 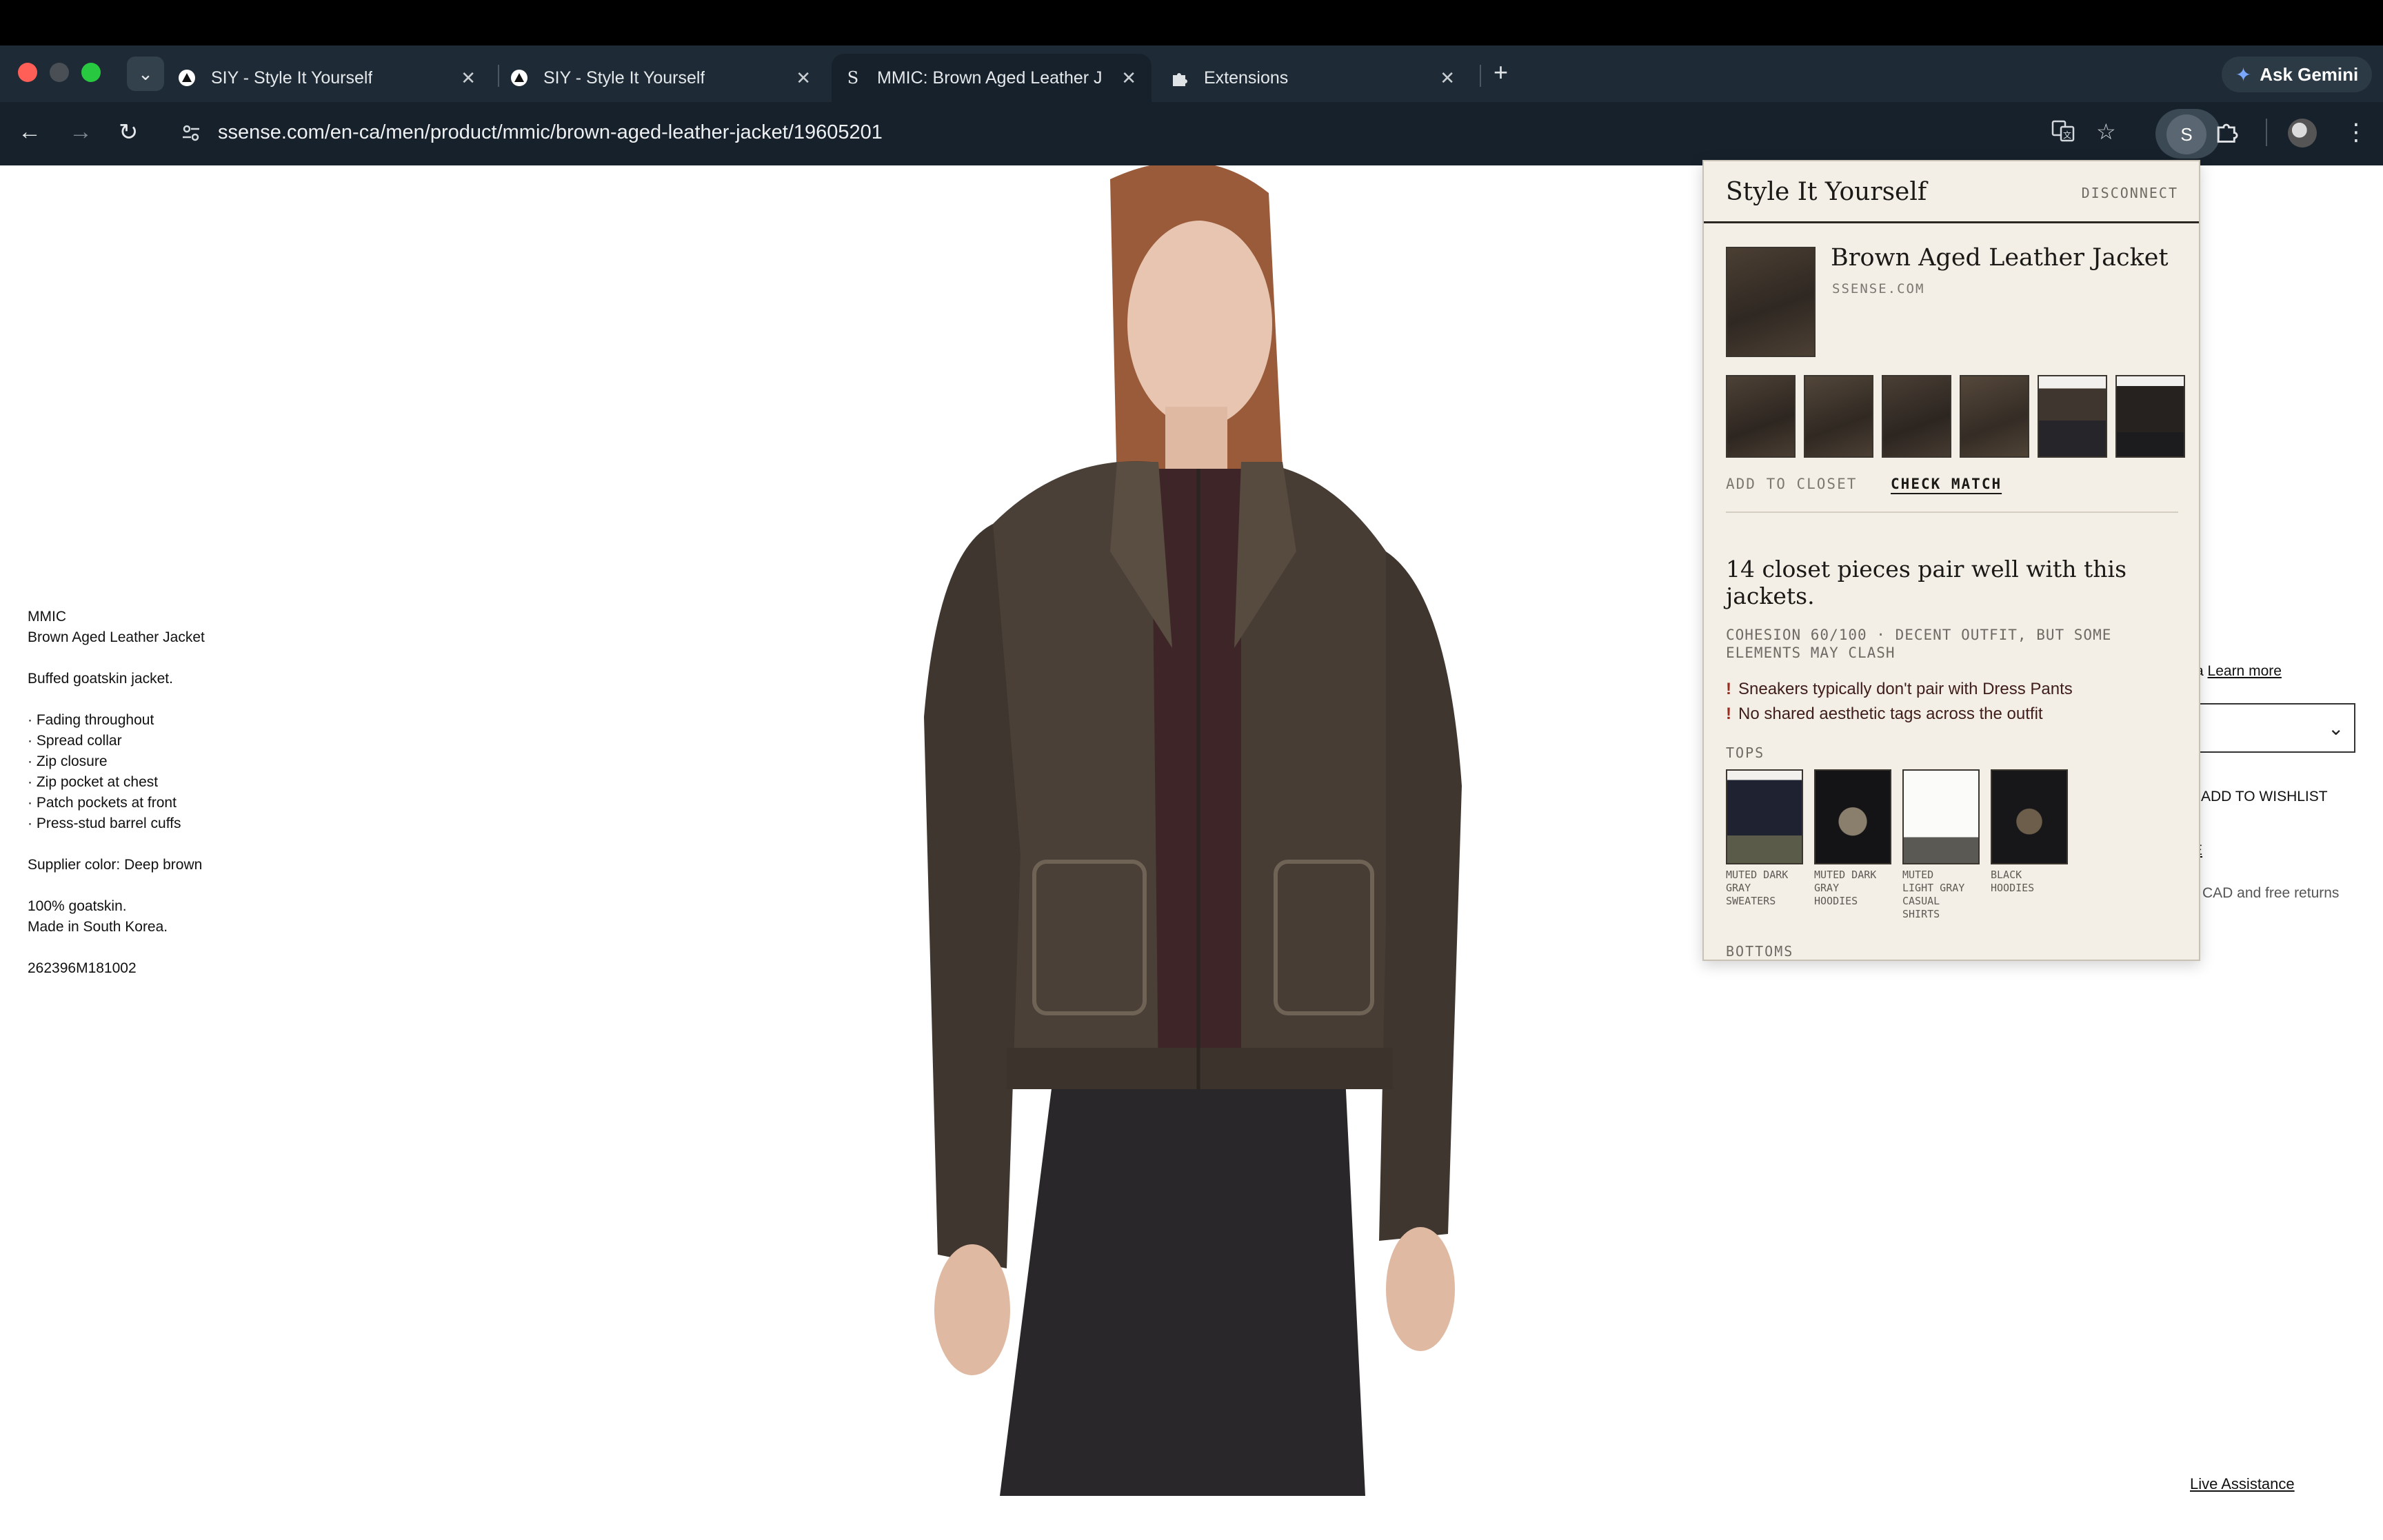 What do you see at coordinates (80, 132) in the screenshot?
I see `forward-arrow-icon: →` at bounding box center [80, 132].